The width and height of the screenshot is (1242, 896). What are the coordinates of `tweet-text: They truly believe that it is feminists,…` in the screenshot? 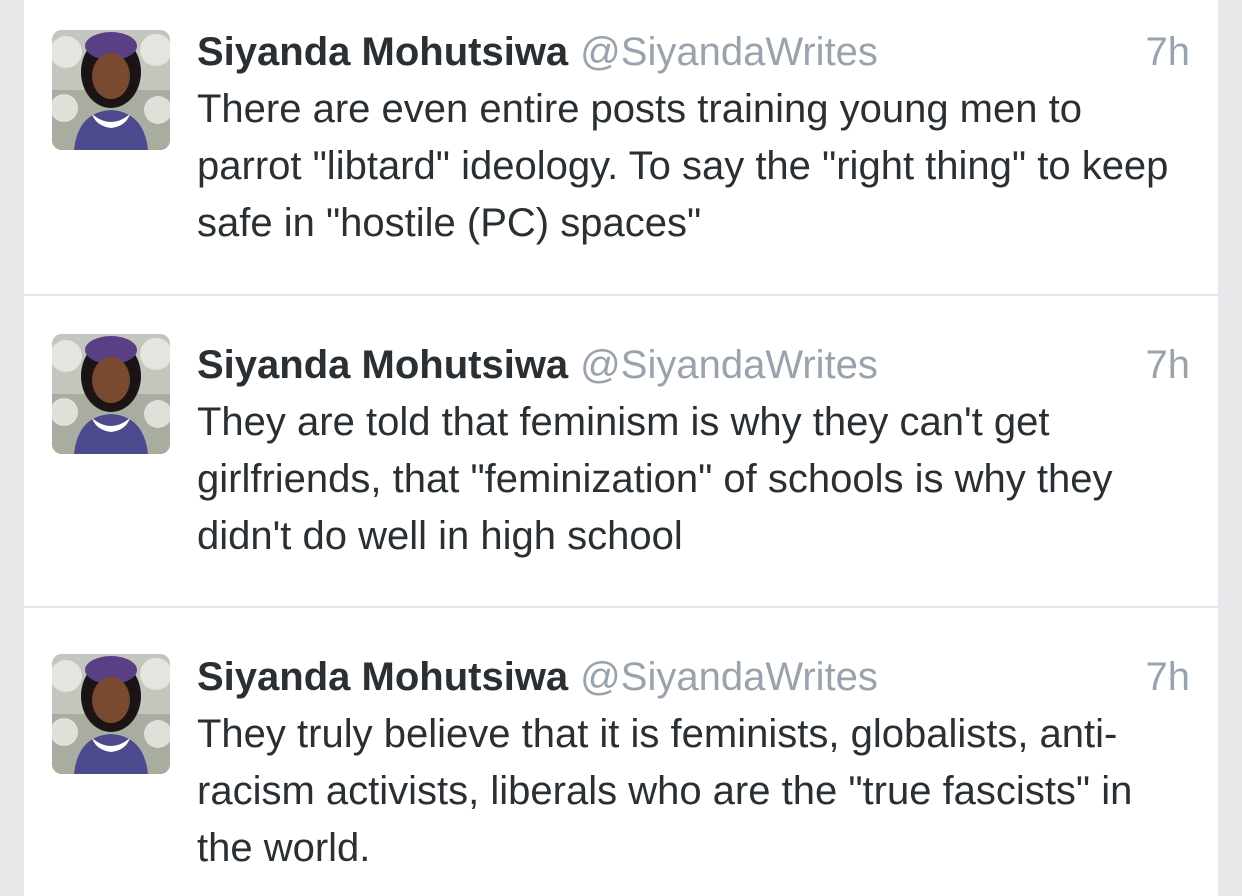 It's located at (665, 791).